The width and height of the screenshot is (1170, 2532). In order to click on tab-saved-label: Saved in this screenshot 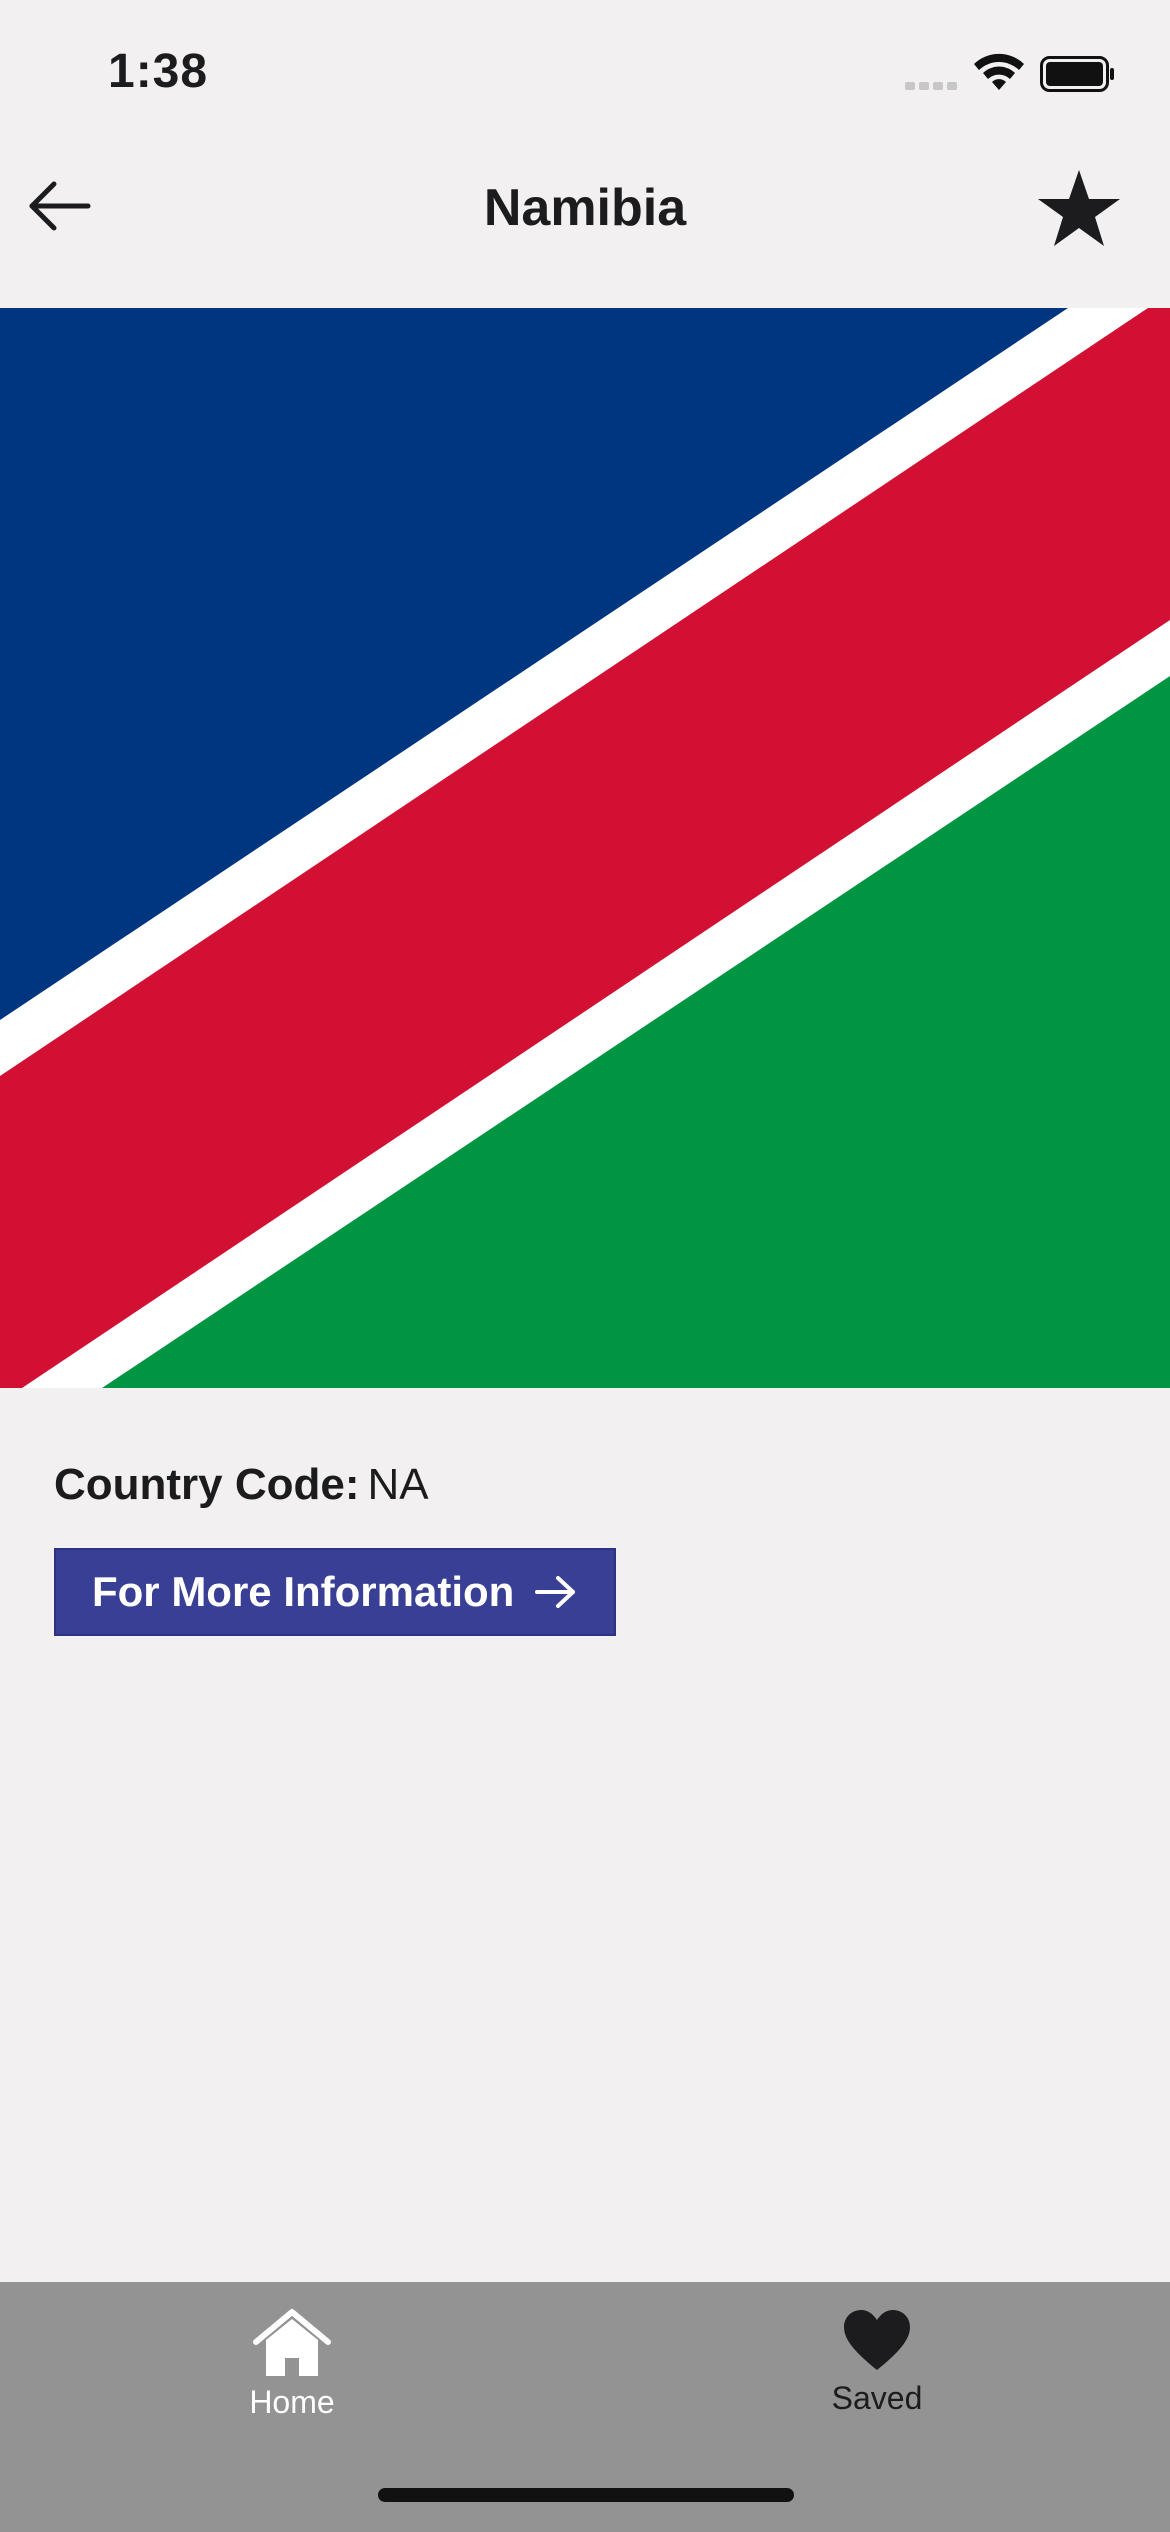, I will do `click(877, 2398)`.